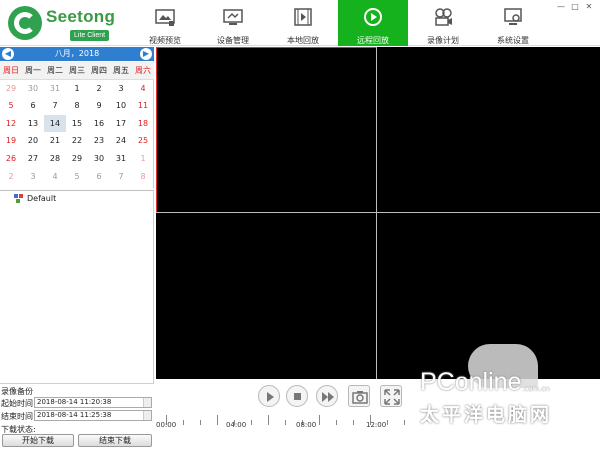 This screenshot has width=600, height=450. What do you see at coordinates (38, 440) in the screenshot?
I see `start-download-button: 开始下载` at bounding box center [38, 440].